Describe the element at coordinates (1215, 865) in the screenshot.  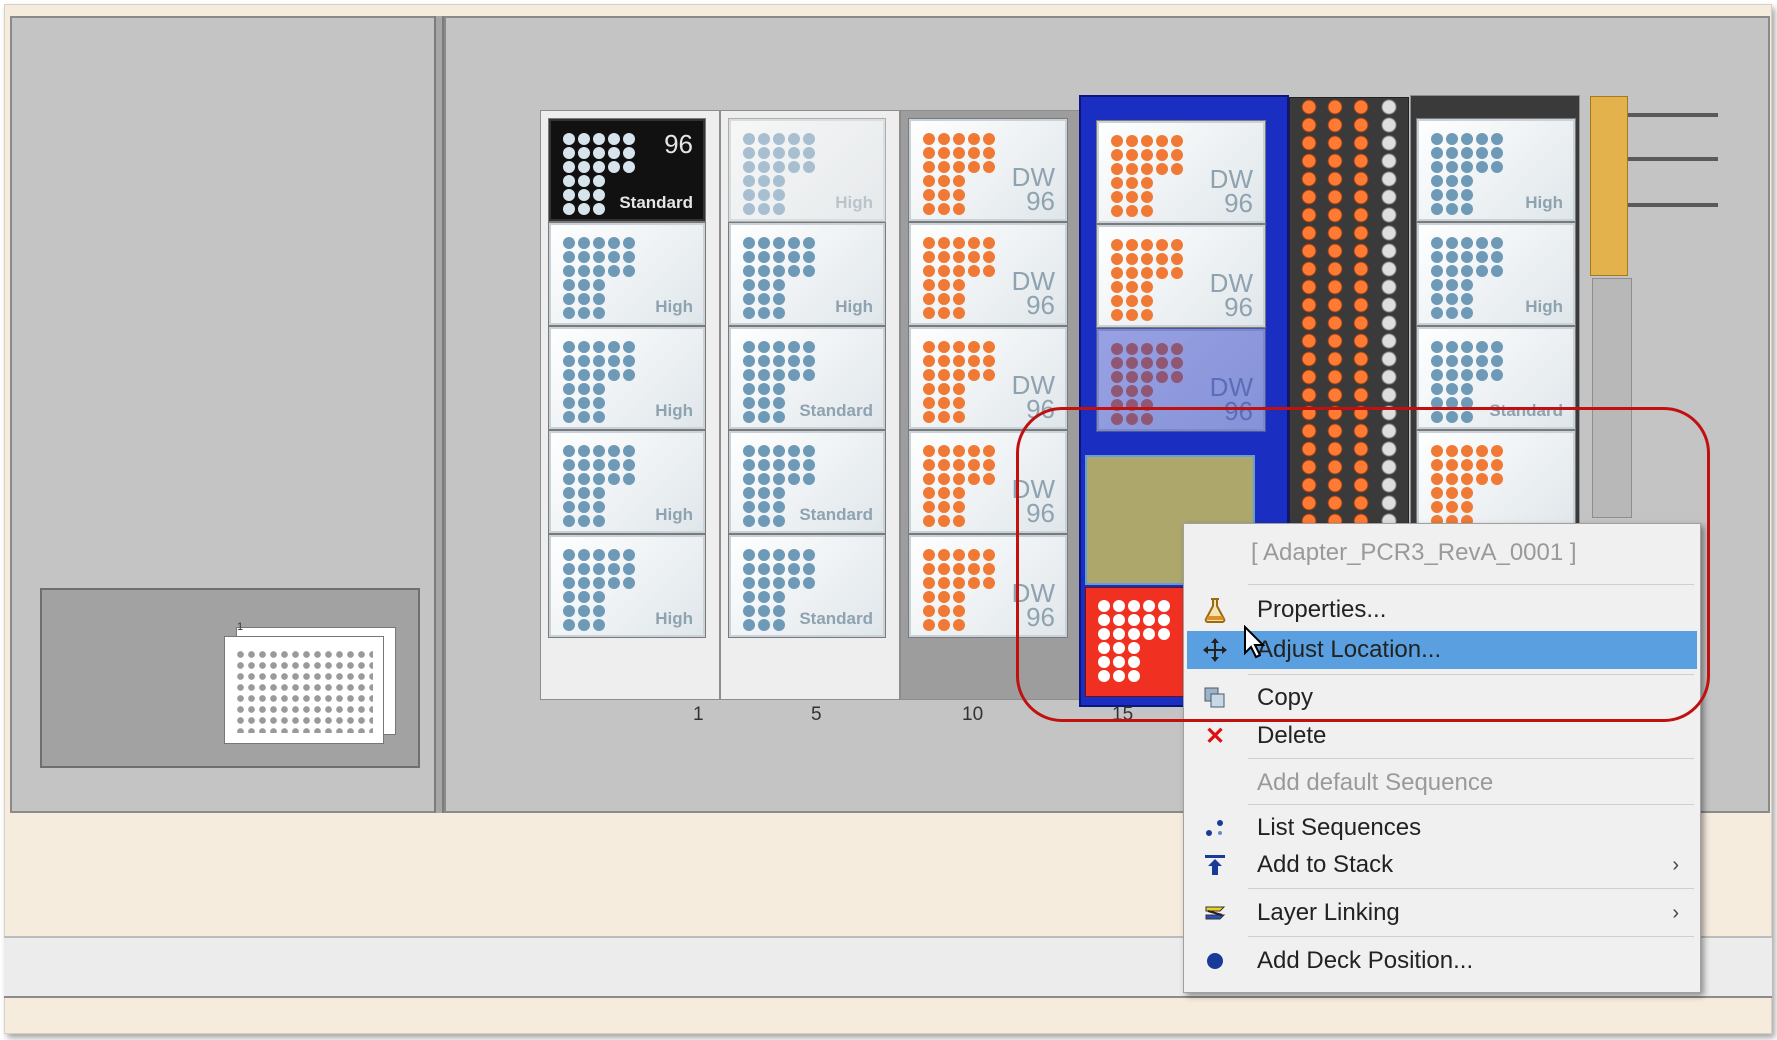
I see `stack-up-icon` at that location.